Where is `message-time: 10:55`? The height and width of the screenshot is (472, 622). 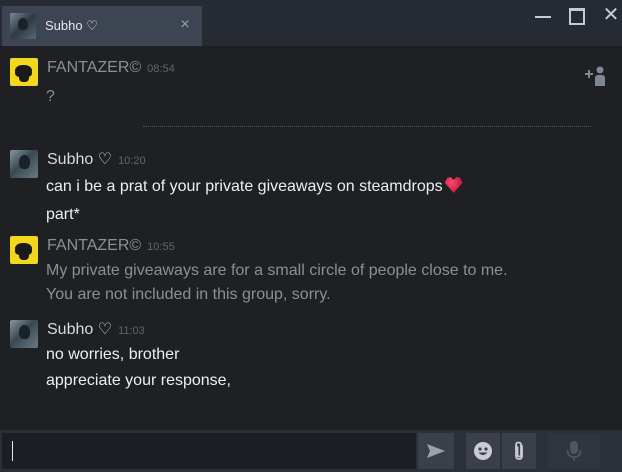
message-time: 10:55 is located at coordinates (161, 247).